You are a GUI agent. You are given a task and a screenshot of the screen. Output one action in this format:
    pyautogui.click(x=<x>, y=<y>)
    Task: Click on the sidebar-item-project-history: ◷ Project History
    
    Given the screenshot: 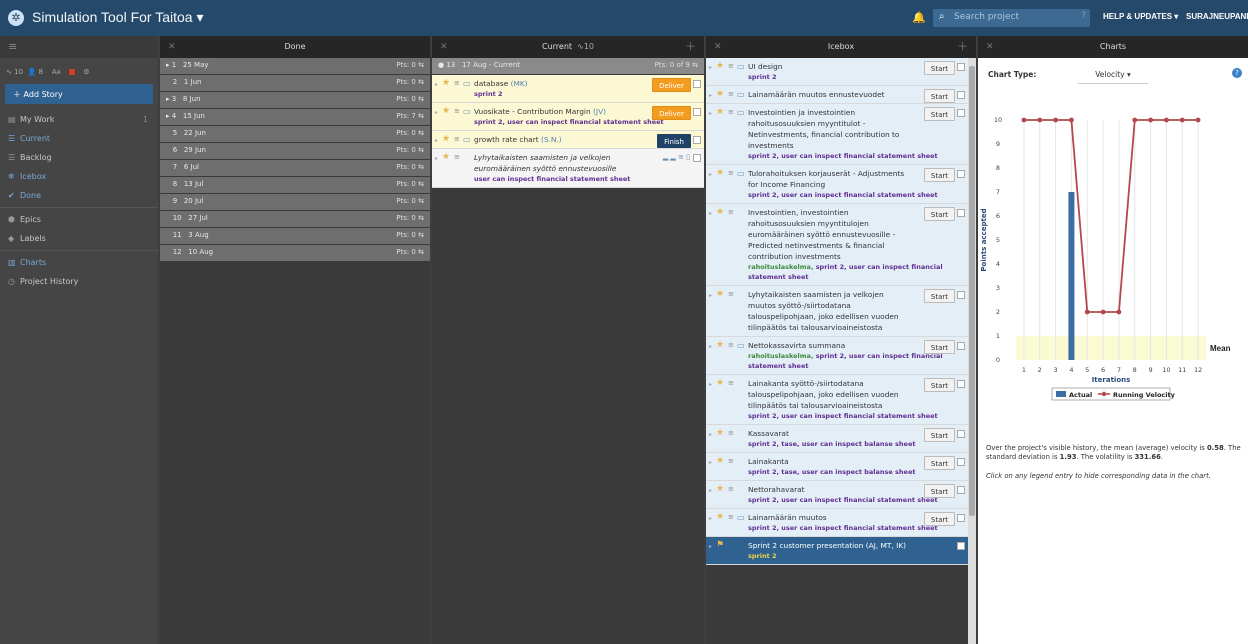 What is the action you would take?
    pyautogui.click(x=79, y=281)
    